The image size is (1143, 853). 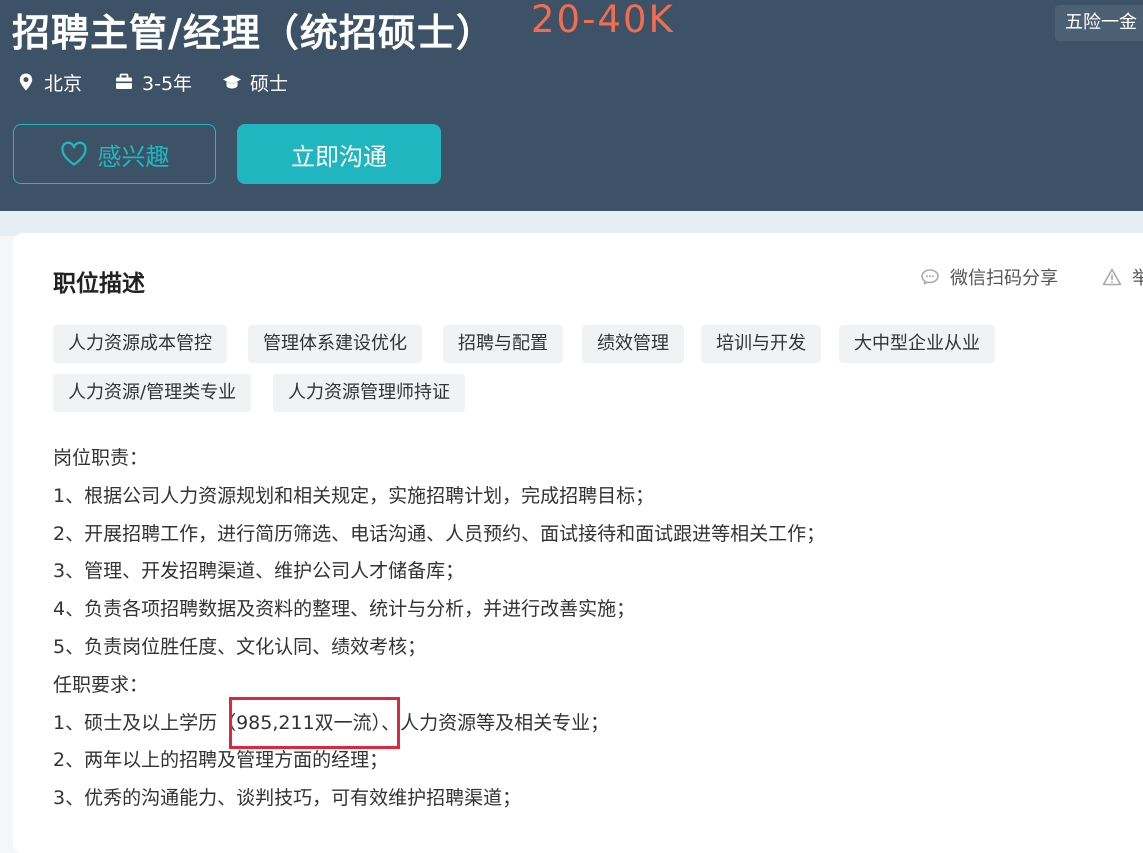 I want to click on description-line: 5、负责岗位胜任度、文化认同、绩效考核；, so click(x=240, y=646).